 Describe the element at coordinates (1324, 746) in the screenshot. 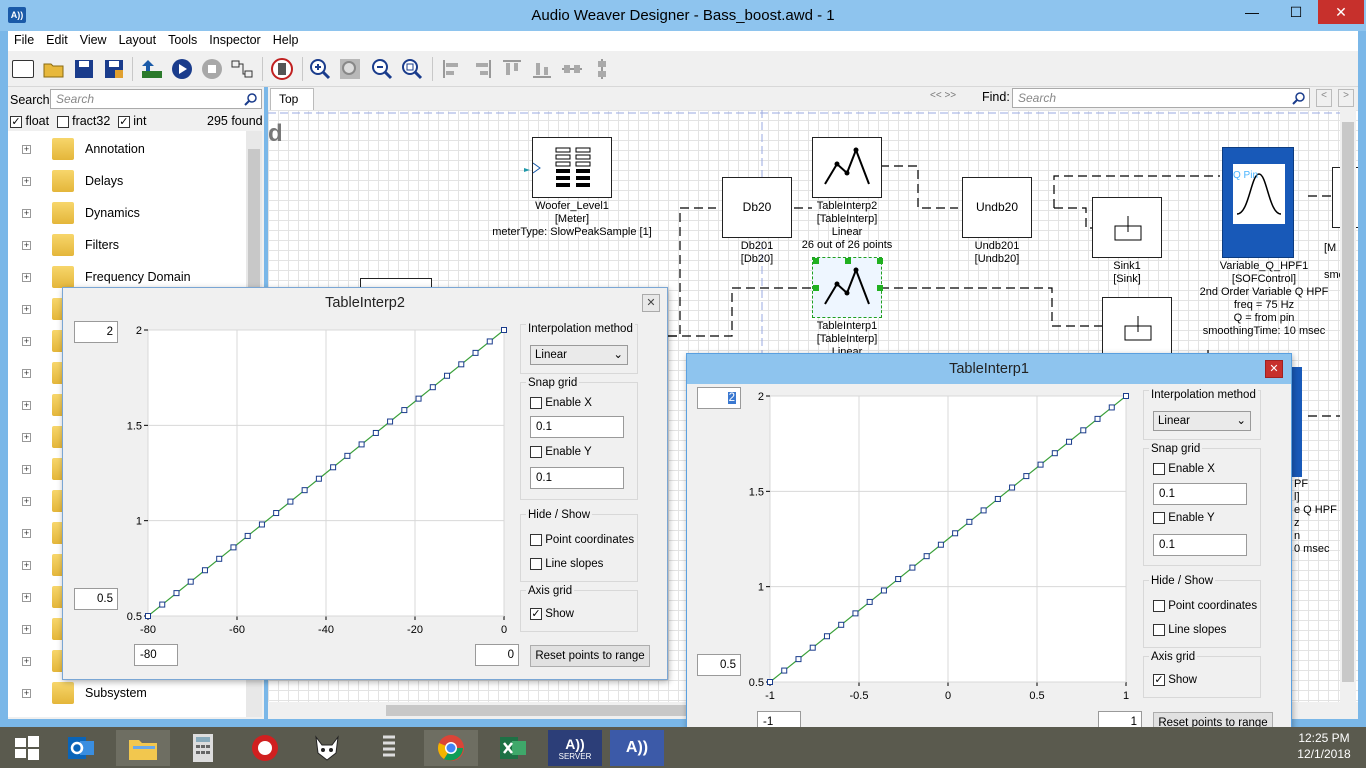

I see `clock: 12:25 PM 12/1/2018` at that location.